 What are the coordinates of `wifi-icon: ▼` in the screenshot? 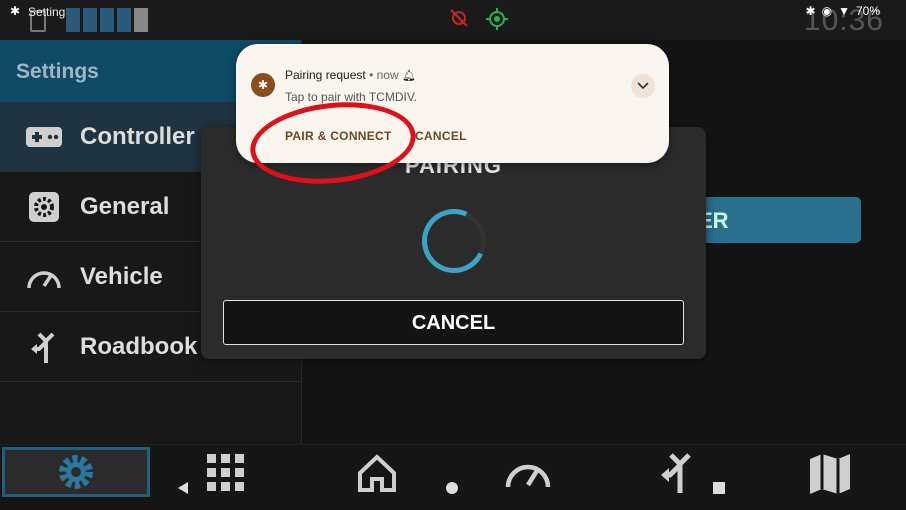 It's located at (844, 11).